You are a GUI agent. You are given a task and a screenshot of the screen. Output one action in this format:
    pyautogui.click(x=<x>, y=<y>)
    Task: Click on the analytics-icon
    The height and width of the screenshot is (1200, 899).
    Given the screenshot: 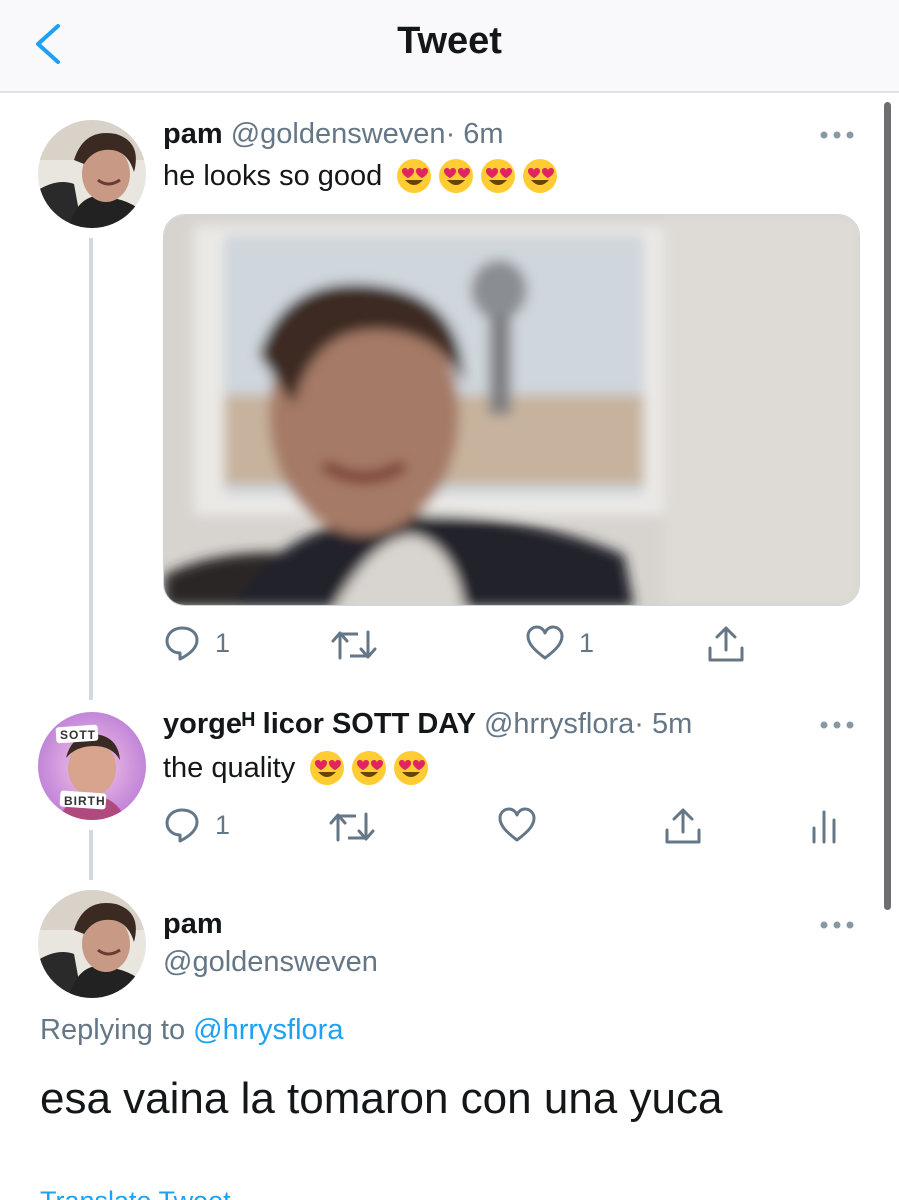 What is the action you would take?
    pyautogui.click(x=824, y=827)
    